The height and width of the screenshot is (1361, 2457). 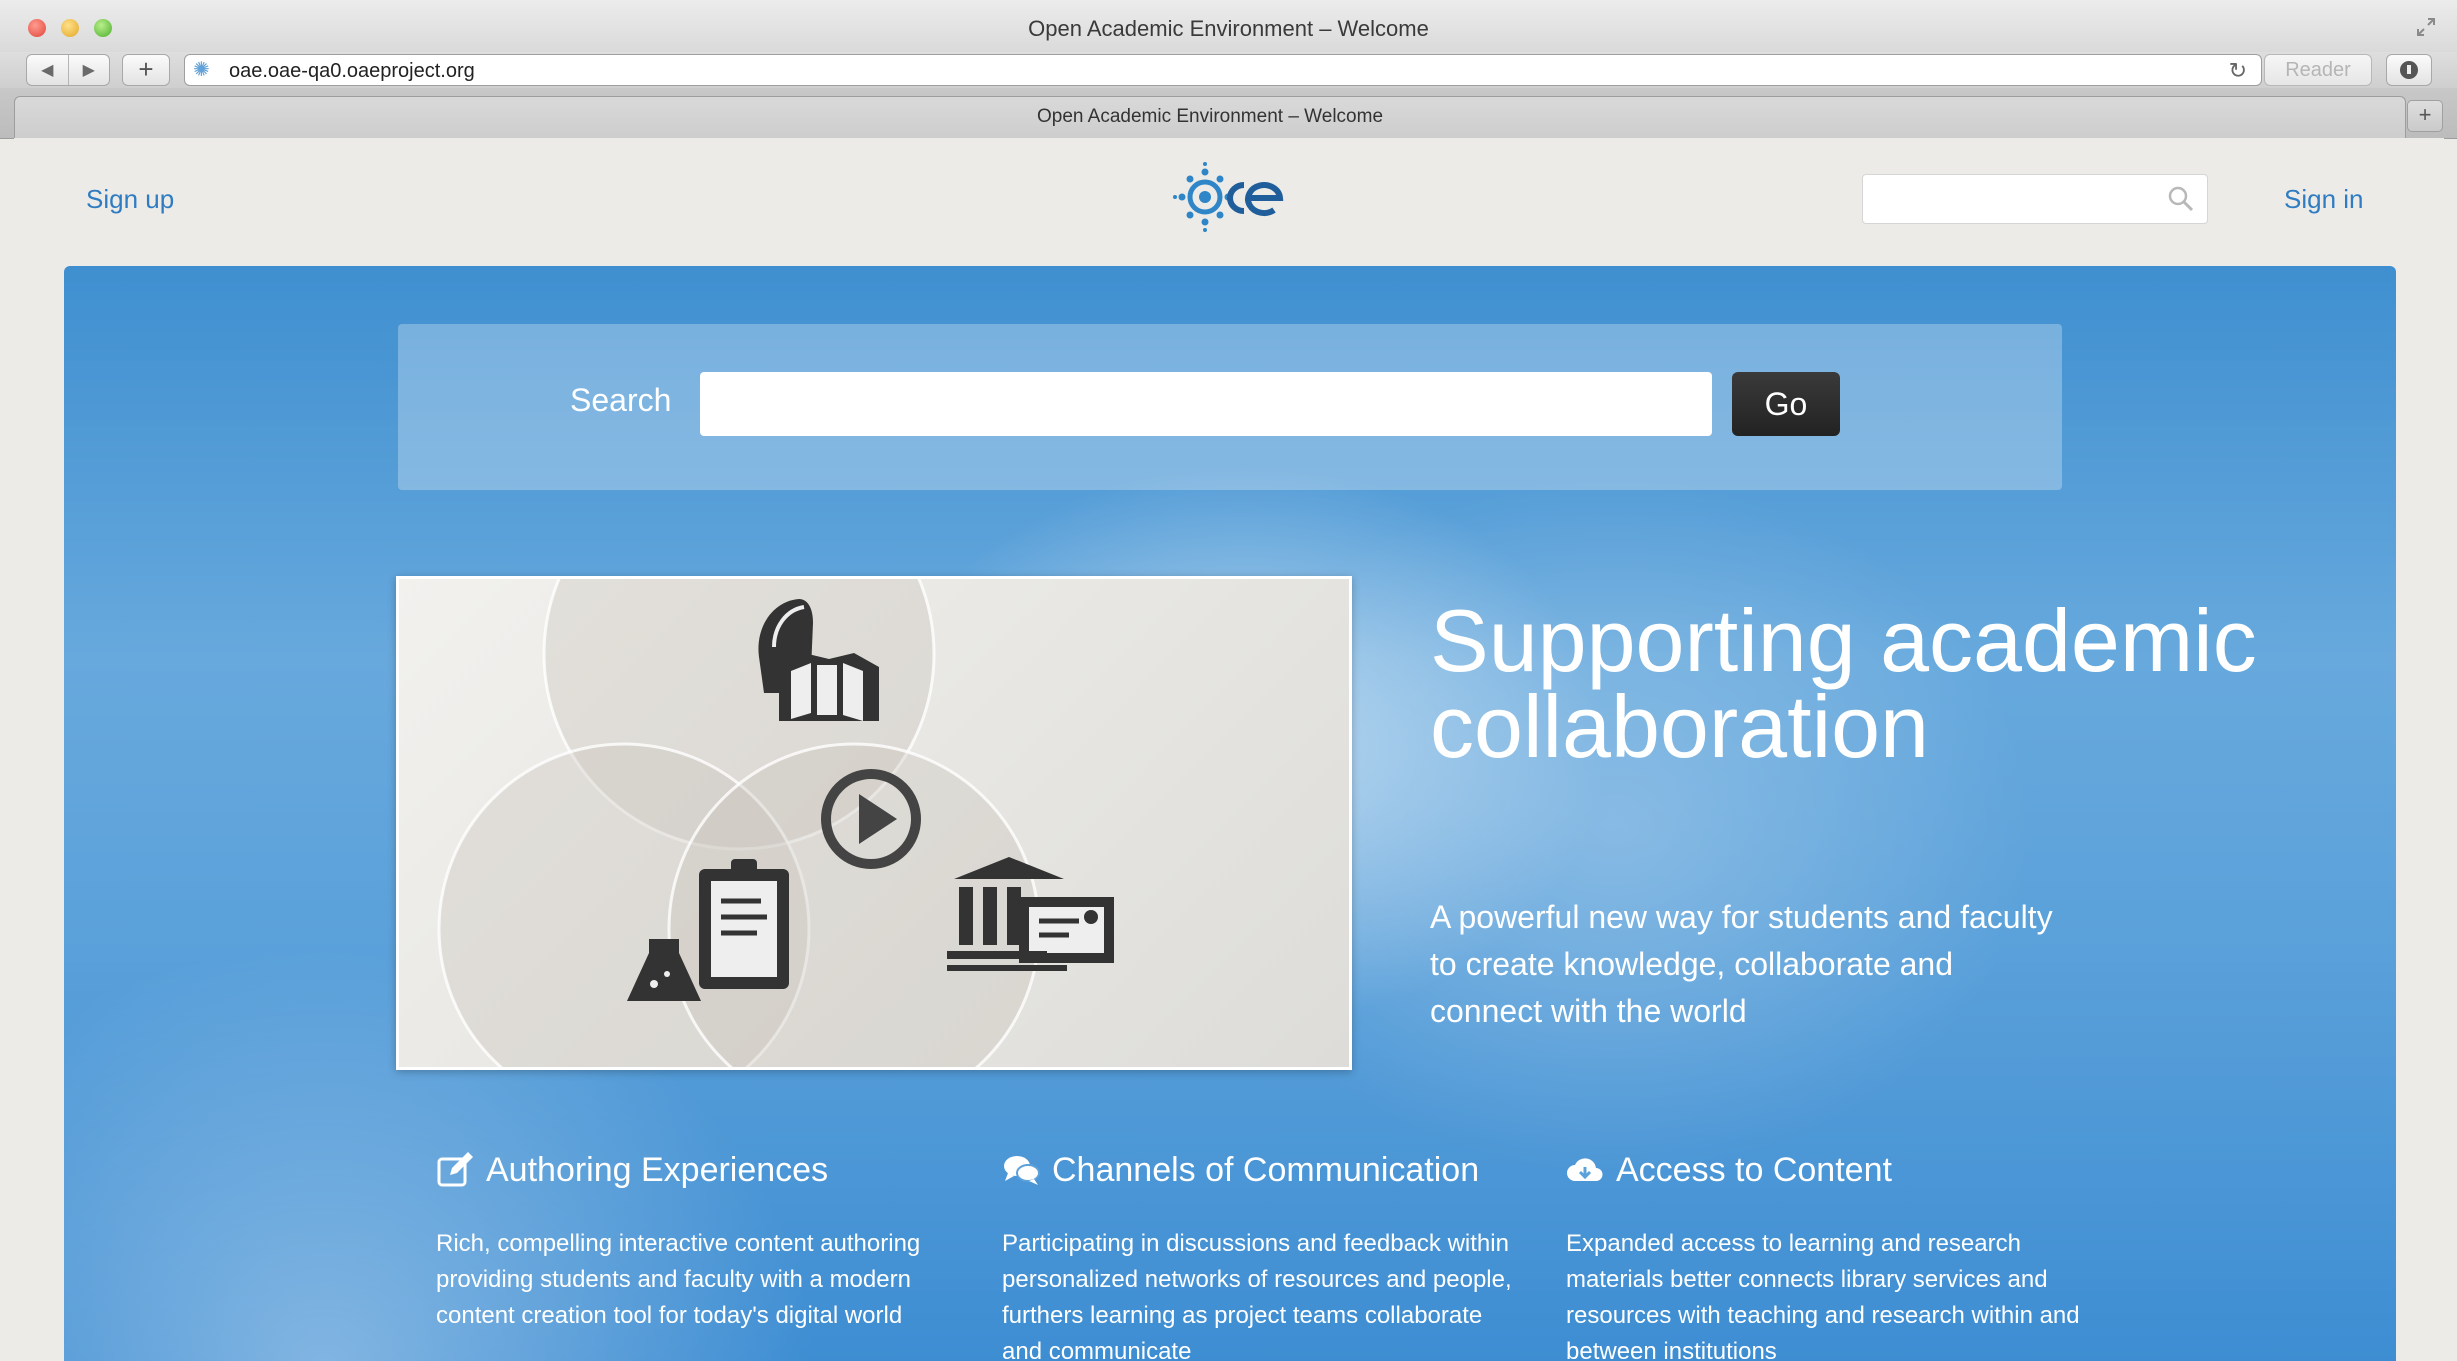 I want to click on tab-welcome: Open Academic Environment – Welcome, so click(x=1210, y=117).